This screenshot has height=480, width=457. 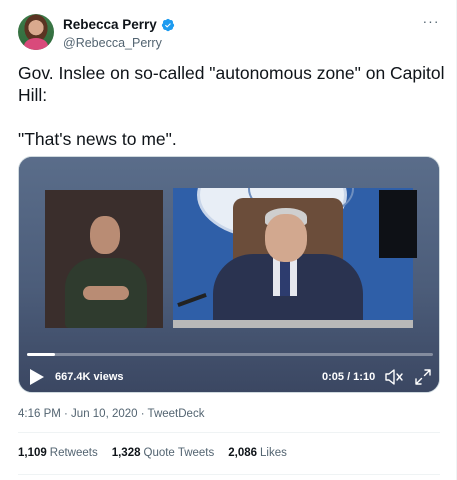 I want to click on author-name-row: Rebecca Perry, so click(x=119, y=24).